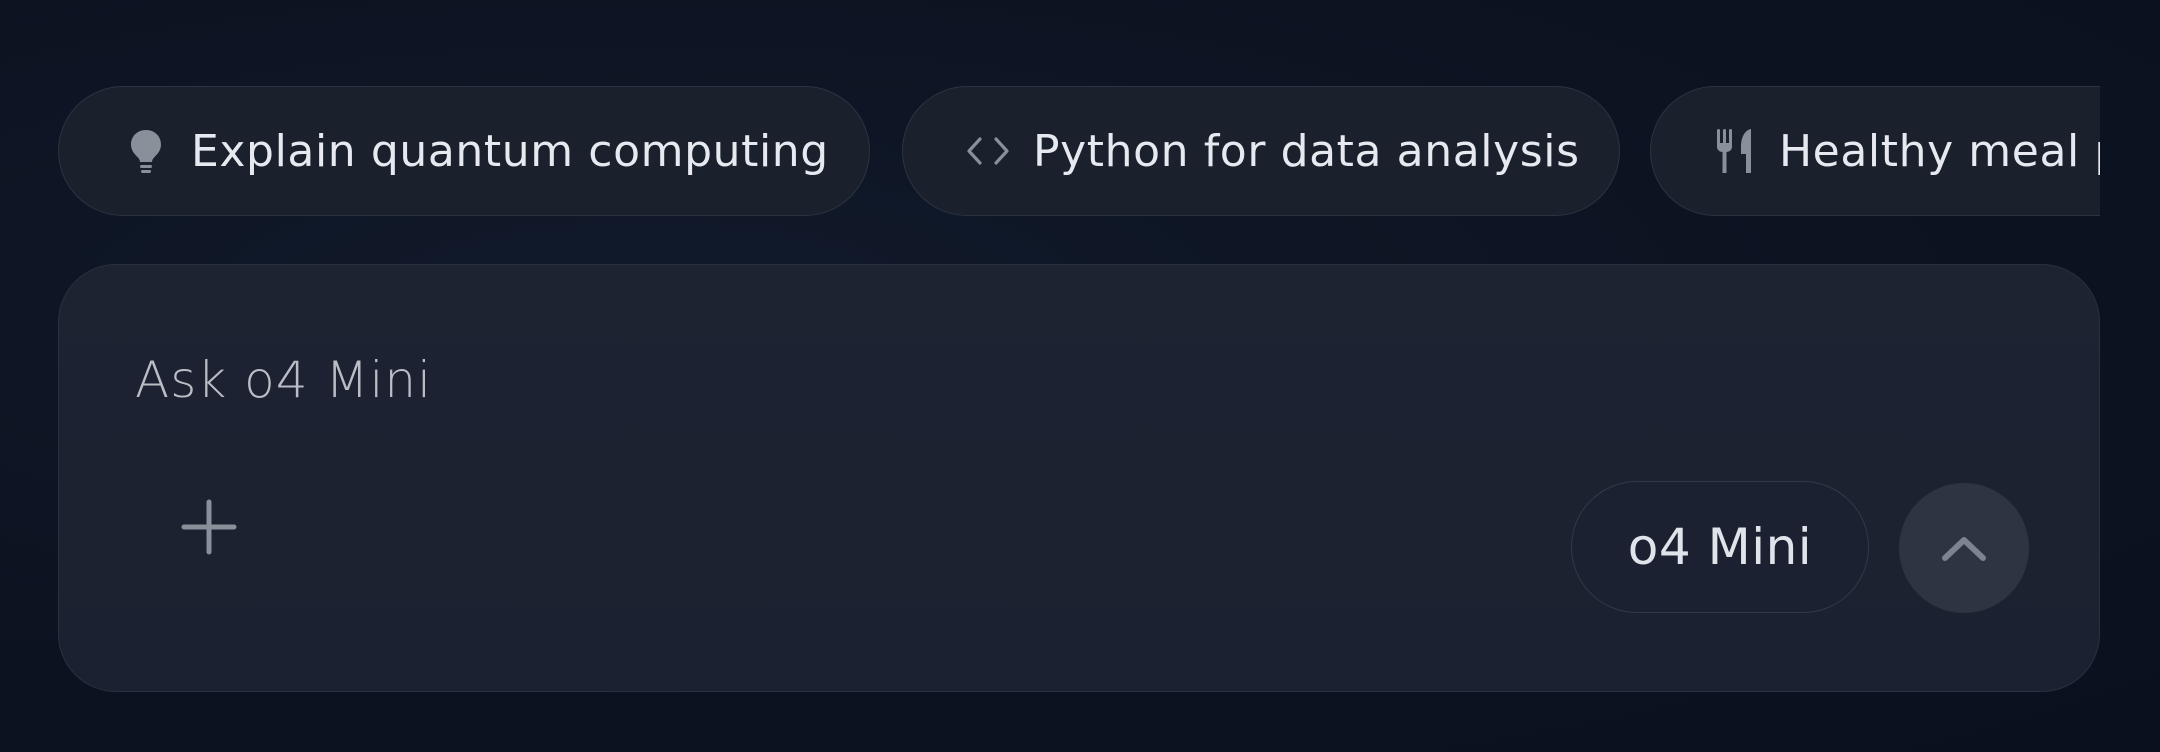  I want to click on lightbulb-icon, so click(146, 151).